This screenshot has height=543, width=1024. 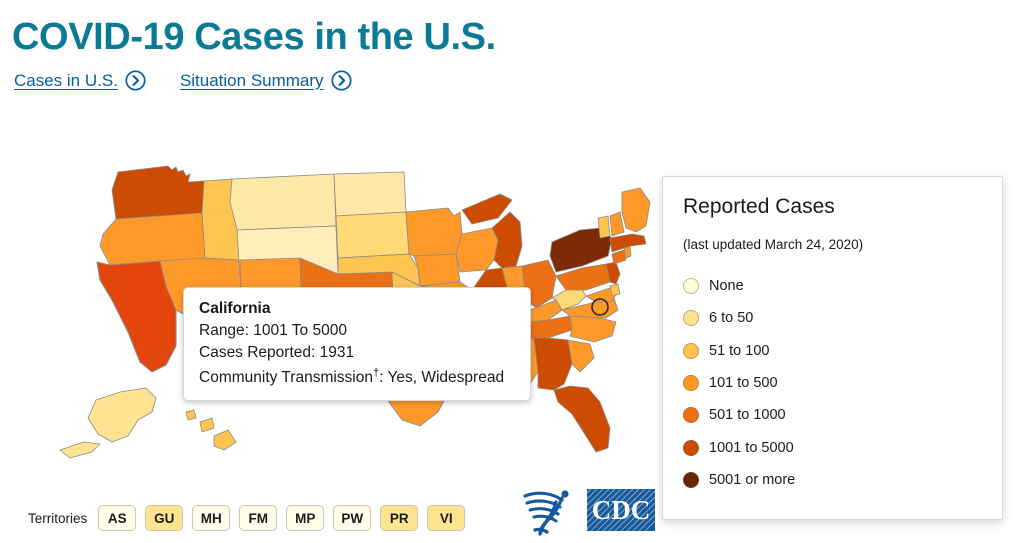 What do you see at coordinates (434, 232) in the screenshot?
I see `map-state-mn` at bounding box center [434, 232].